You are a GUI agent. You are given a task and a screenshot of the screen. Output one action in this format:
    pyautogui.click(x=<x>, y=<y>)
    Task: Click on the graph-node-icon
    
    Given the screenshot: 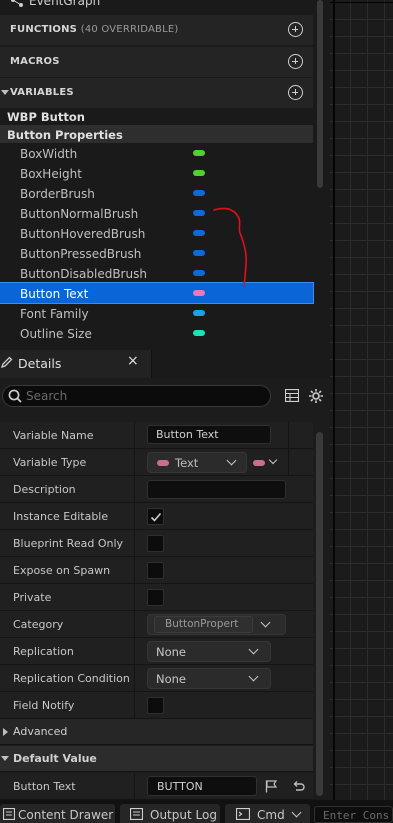 What is the action you would take?
    pyautogui.click(x=17, y=3)
    